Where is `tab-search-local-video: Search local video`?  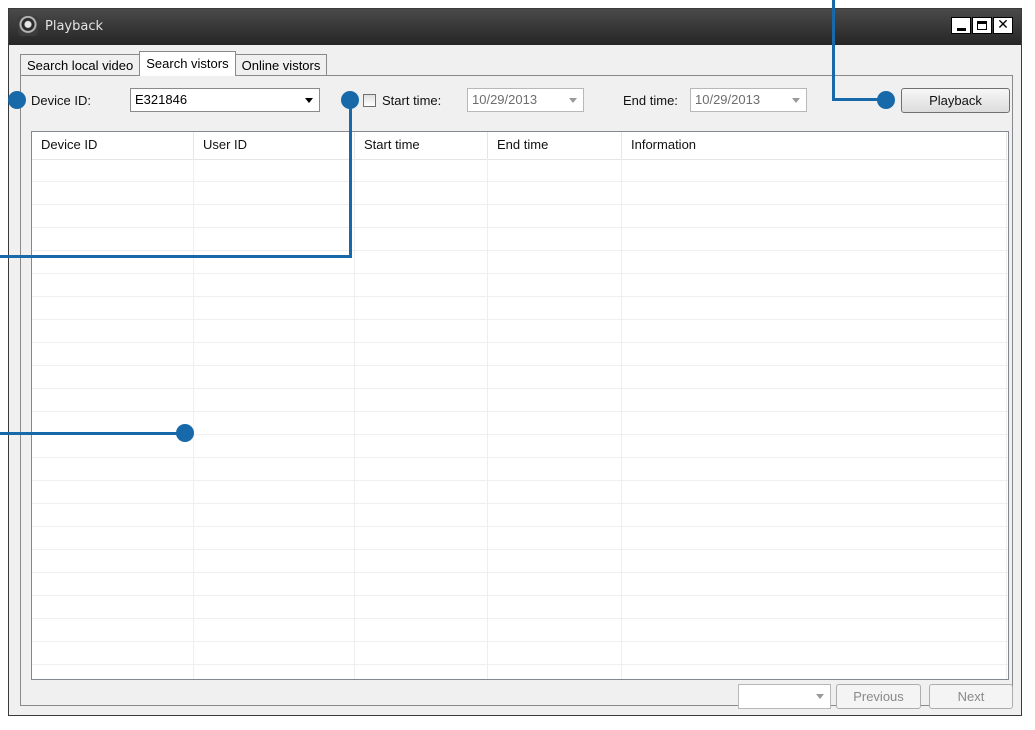
tab-search-local-video: Search local video is located at coordinates (80, 65).